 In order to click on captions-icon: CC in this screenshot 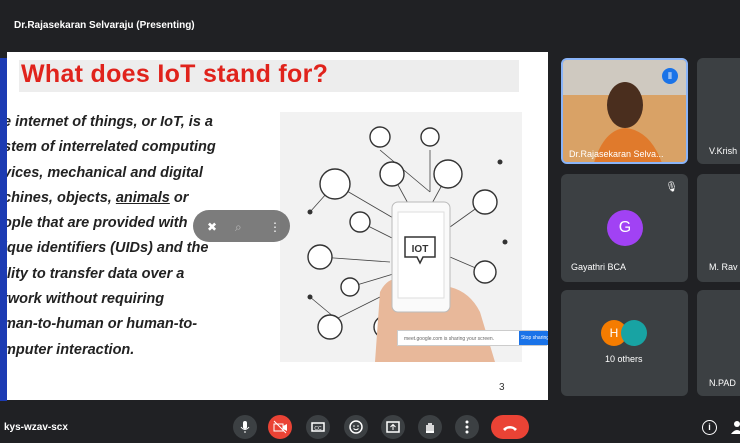, I will do `click(318, 427)`.